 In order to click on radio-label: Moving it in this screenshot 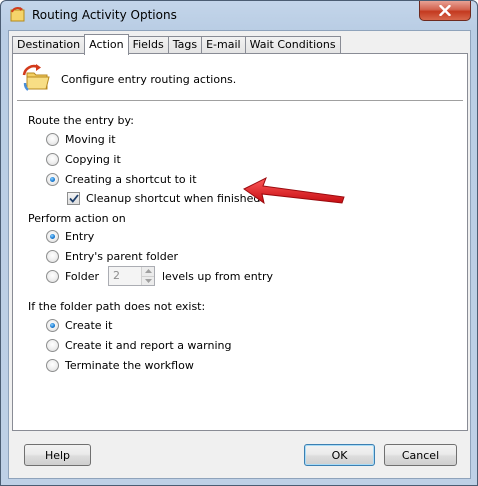, I will do `click(90, 139)`.